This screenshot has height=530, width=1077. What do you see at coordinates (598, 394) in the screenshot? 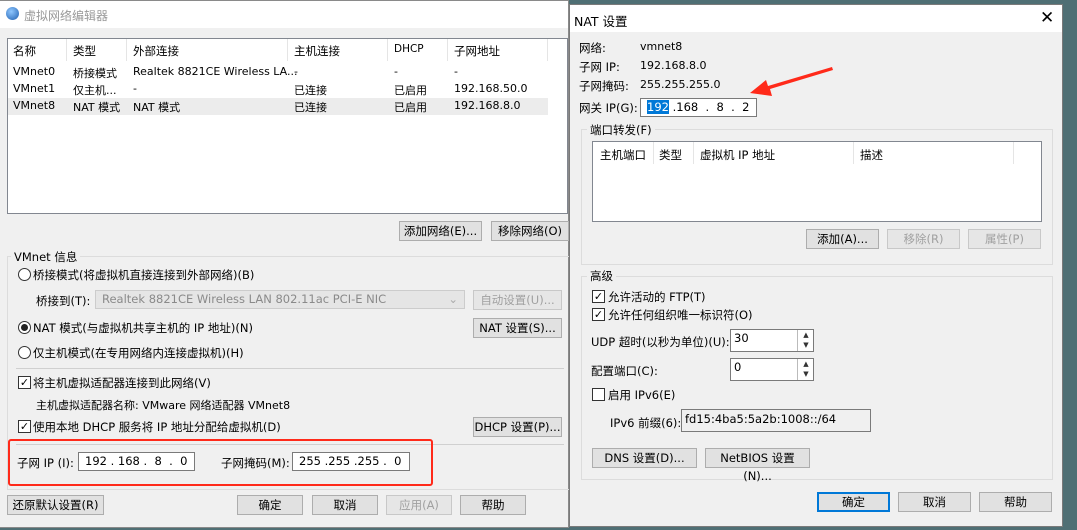
I see `enable-ipv6-checkbox` at bounding box center [598, 394].